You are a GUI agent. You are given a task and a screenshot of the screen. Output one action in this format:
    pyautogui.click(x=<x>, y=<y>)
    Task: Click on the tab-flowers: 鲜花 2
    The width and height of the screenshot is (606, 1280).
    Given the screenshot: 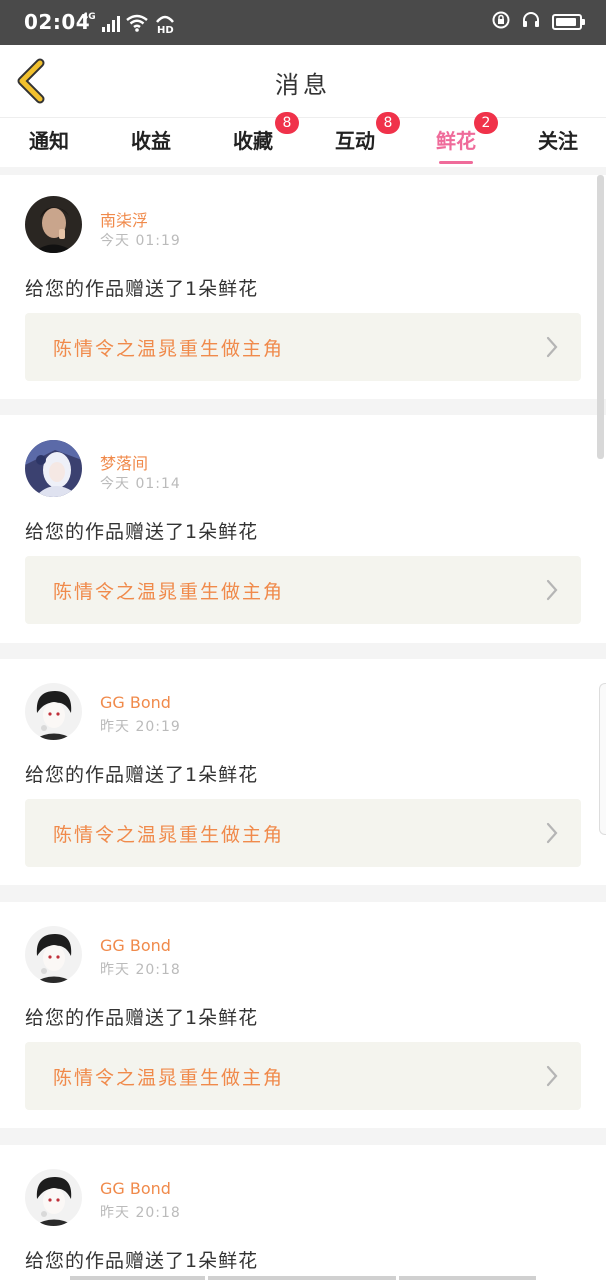 What is the action you would take?
    pyautogui.click(x=457, y=139)
    